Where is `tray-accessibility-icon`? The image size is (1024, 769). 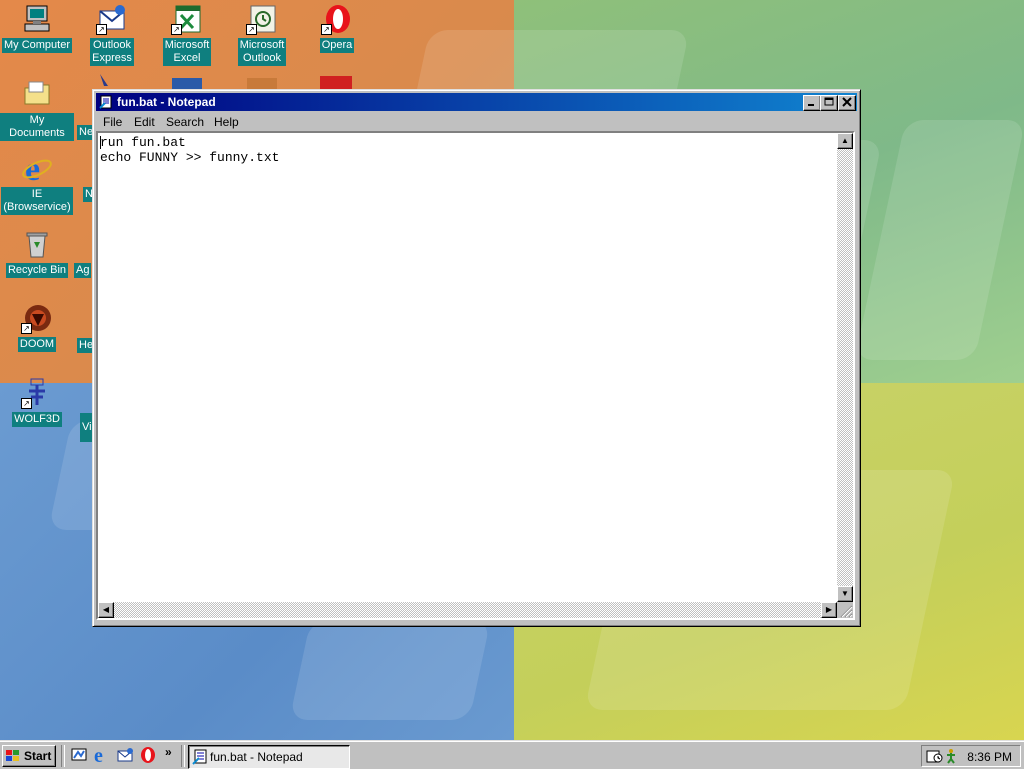 tray-accessibility-icon is located at coordinates (951, 757).